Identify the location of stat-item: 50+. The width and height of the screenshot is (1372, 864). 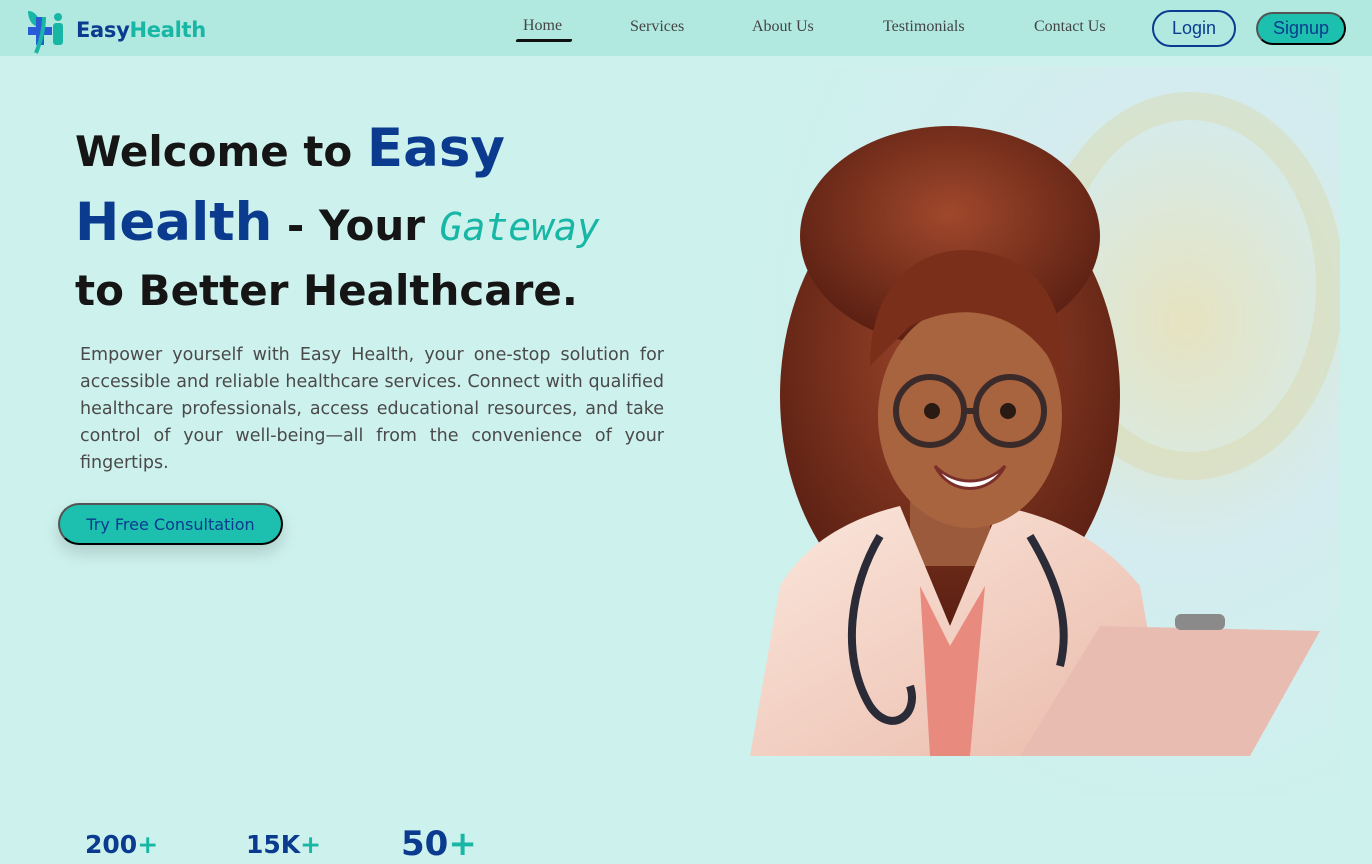
(439, 844).